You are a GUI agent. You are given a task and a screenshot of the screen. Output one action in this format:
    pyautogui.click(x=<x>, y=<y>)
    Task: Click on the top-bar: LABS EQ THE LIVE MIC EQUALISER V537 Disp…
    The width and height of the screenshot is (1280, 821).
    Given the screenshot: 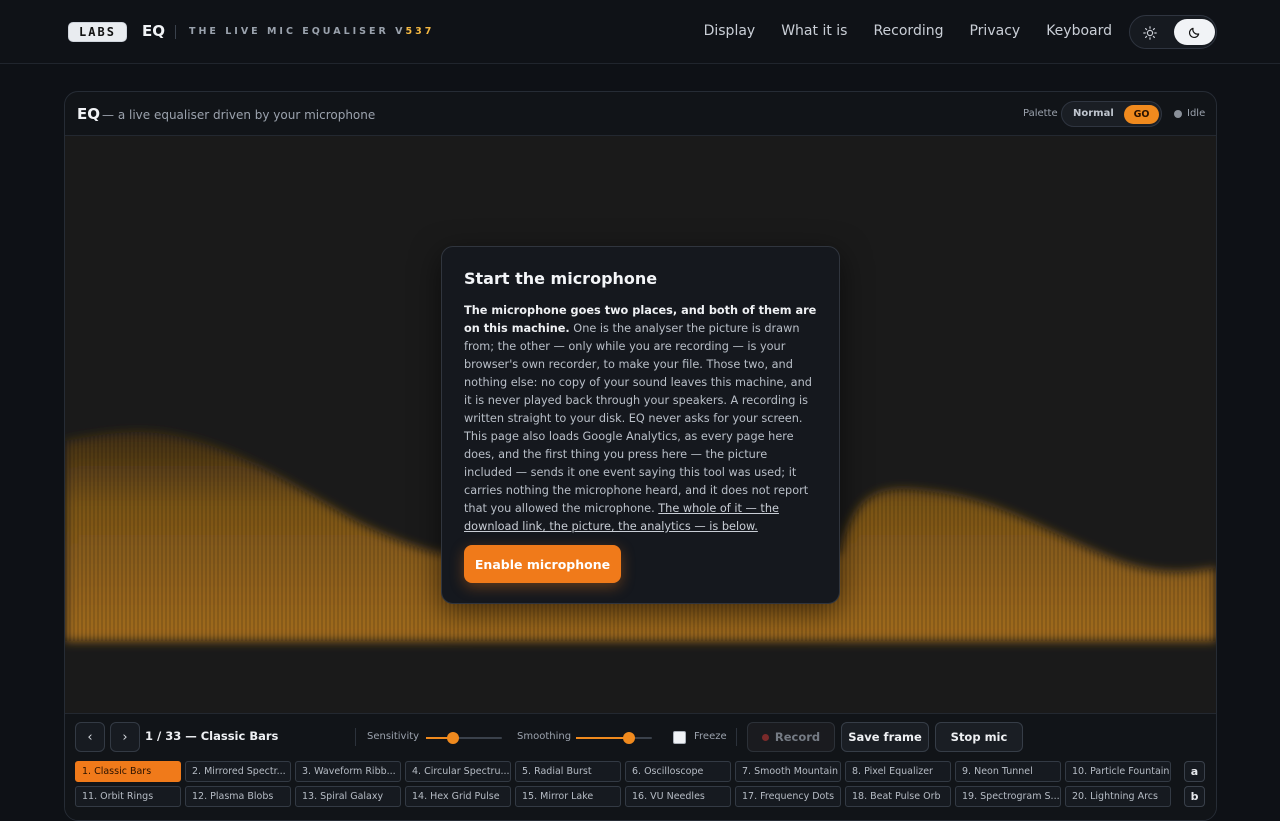 What is the action you would take?
    pyautogui.click(x=640, y=32)
    